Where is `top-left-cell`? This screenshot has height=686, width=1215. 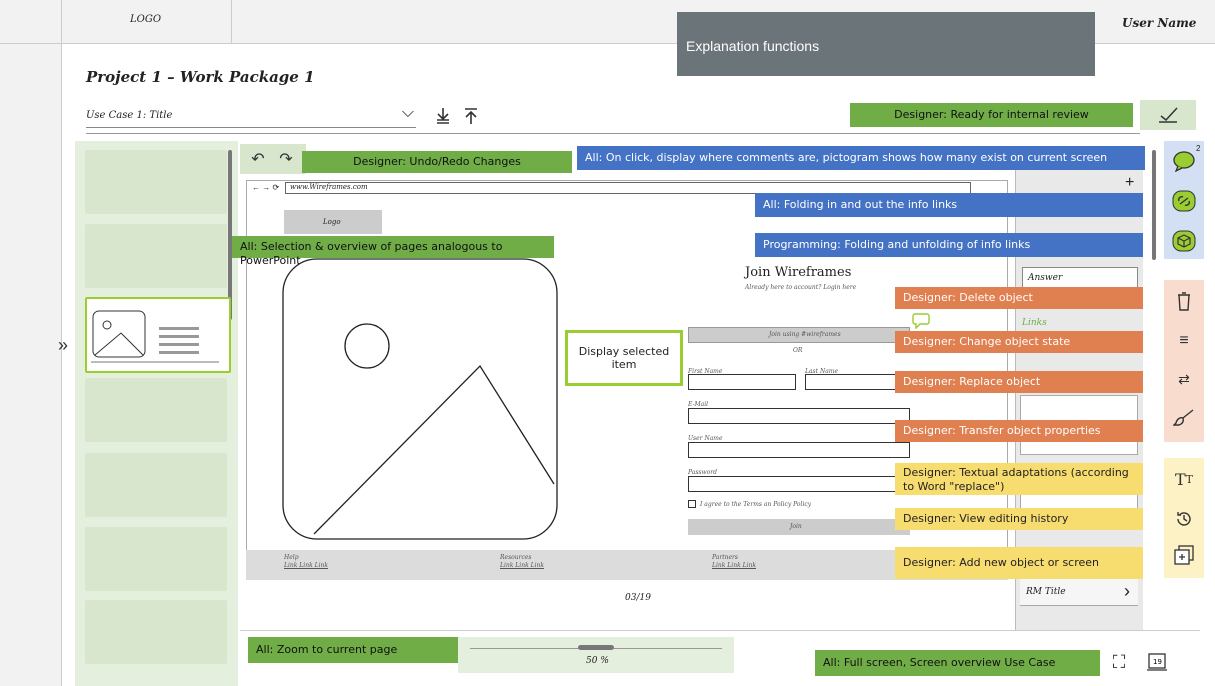
top-left-cell is located at coordinates (31, 22).